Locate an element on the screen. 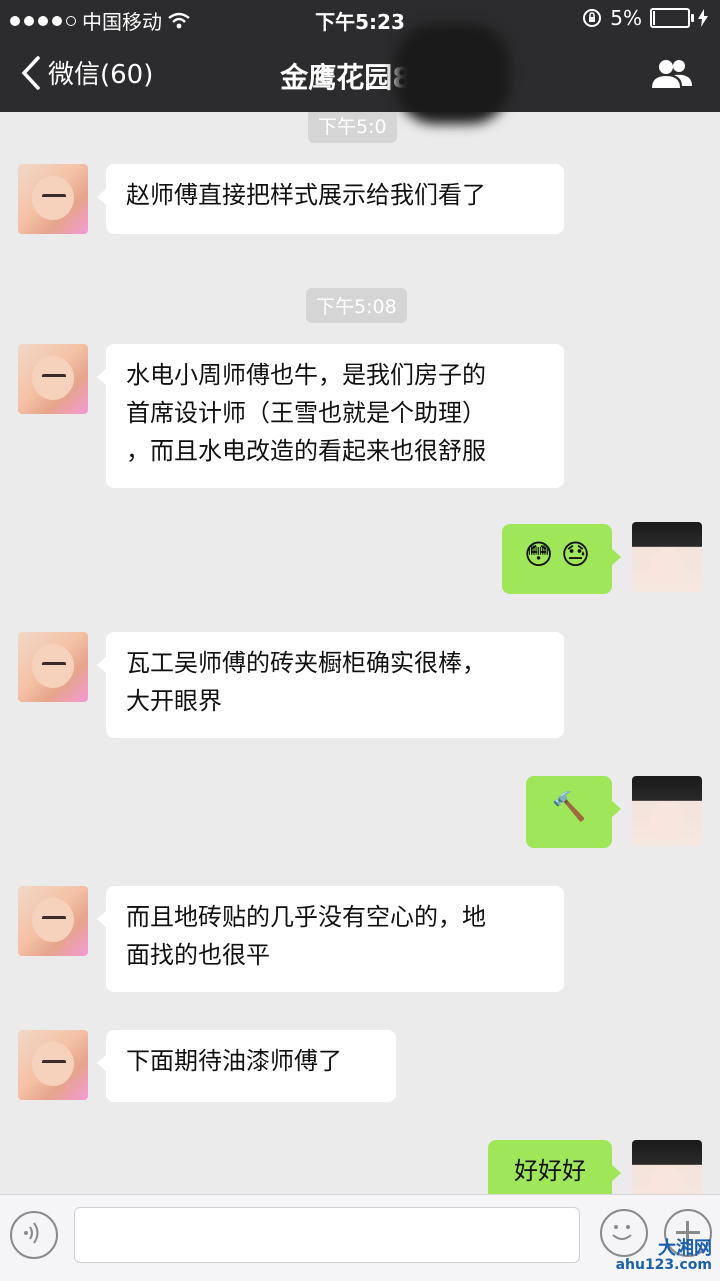 This screenshot has width=720, height=1281. message-text: 瓦工吴师傅的砖夹橱柜确实很棒， is located at coordinates (306, 663).